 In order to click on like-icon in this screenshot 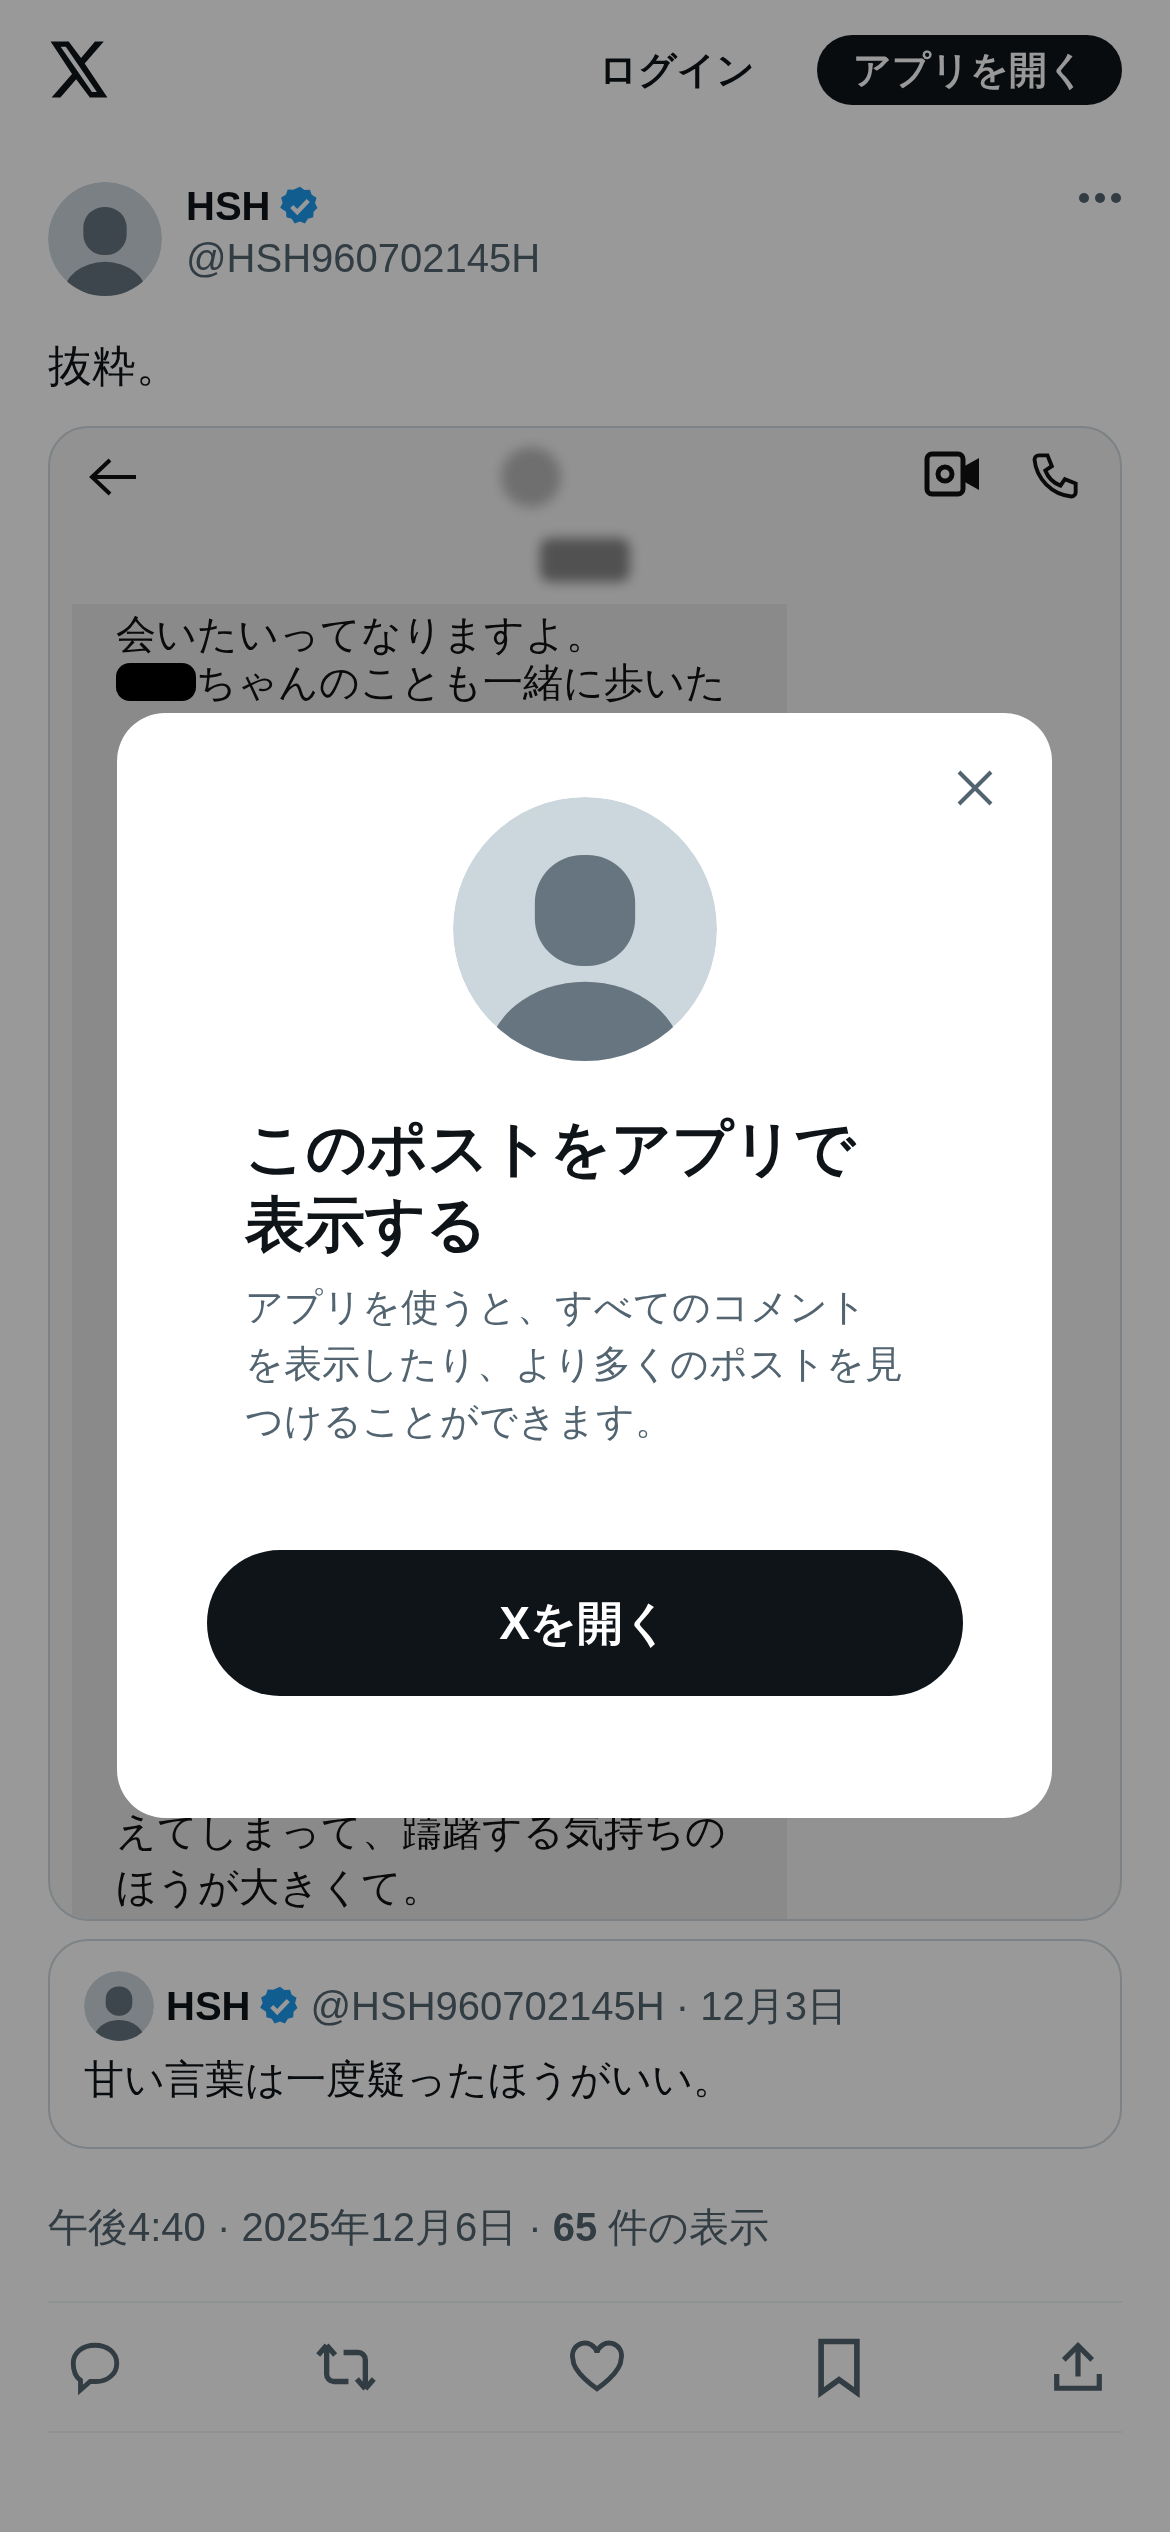, I will do `click(597, 2367)`.